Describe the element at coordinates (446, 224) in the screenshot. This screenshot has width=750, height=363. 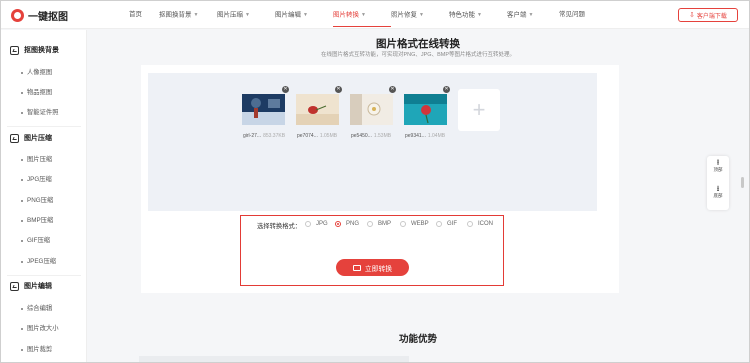
I see `format-option-gif: GIF` at that location.